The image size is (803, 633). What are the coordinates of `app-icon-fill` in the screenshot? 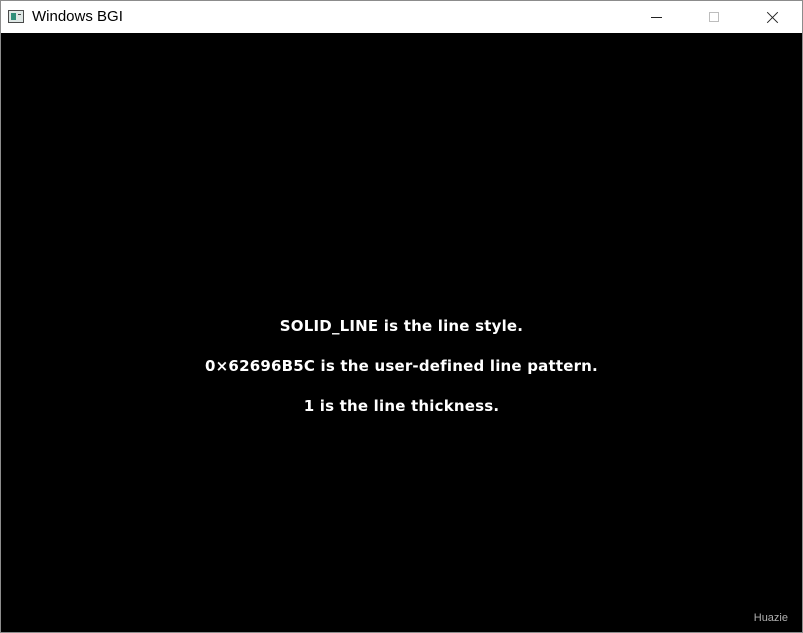 It's located at (13, 16).